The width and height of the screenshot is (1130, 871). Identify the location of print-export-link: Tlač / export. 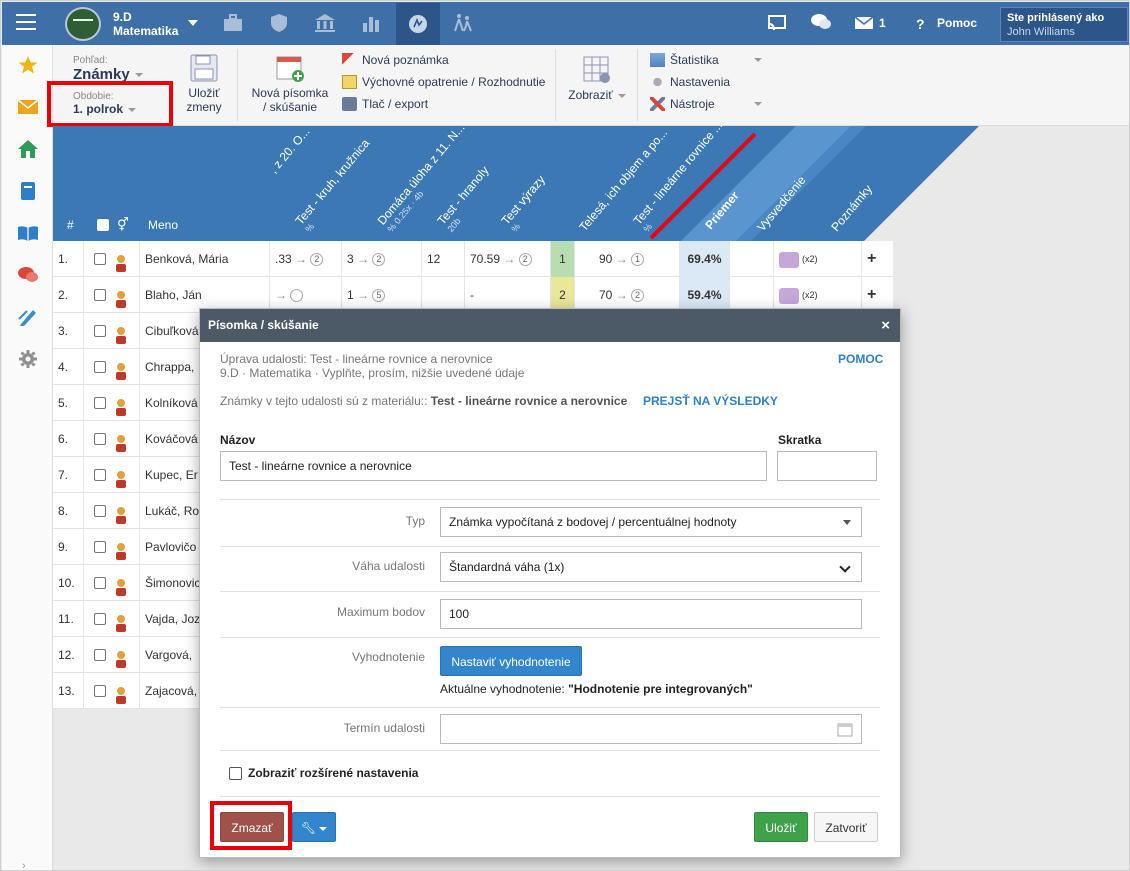
(385, 104).